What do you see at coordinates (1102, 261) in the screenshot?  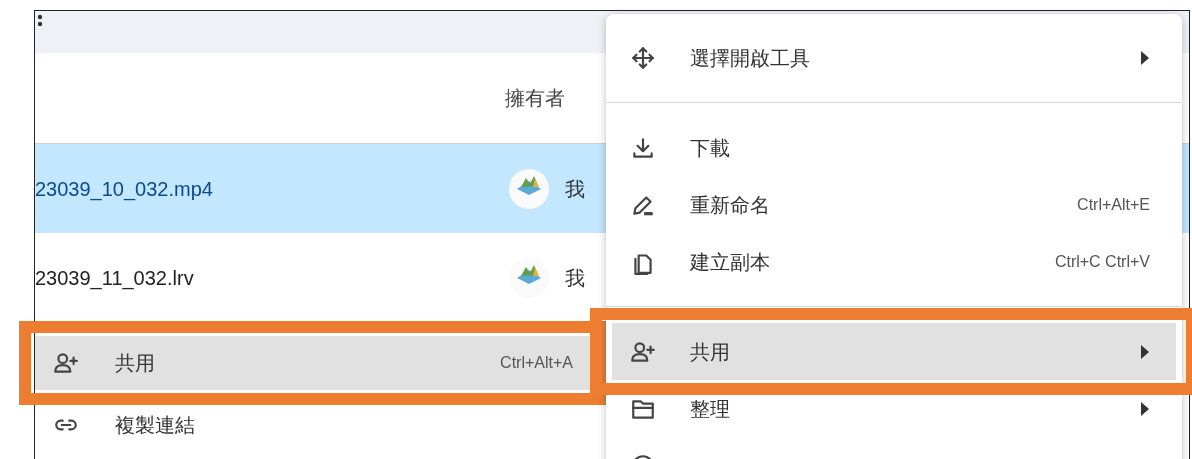 I see `shortcut-text: Ctrl+C Ctrl+V` at bounding box center [1102, 261].